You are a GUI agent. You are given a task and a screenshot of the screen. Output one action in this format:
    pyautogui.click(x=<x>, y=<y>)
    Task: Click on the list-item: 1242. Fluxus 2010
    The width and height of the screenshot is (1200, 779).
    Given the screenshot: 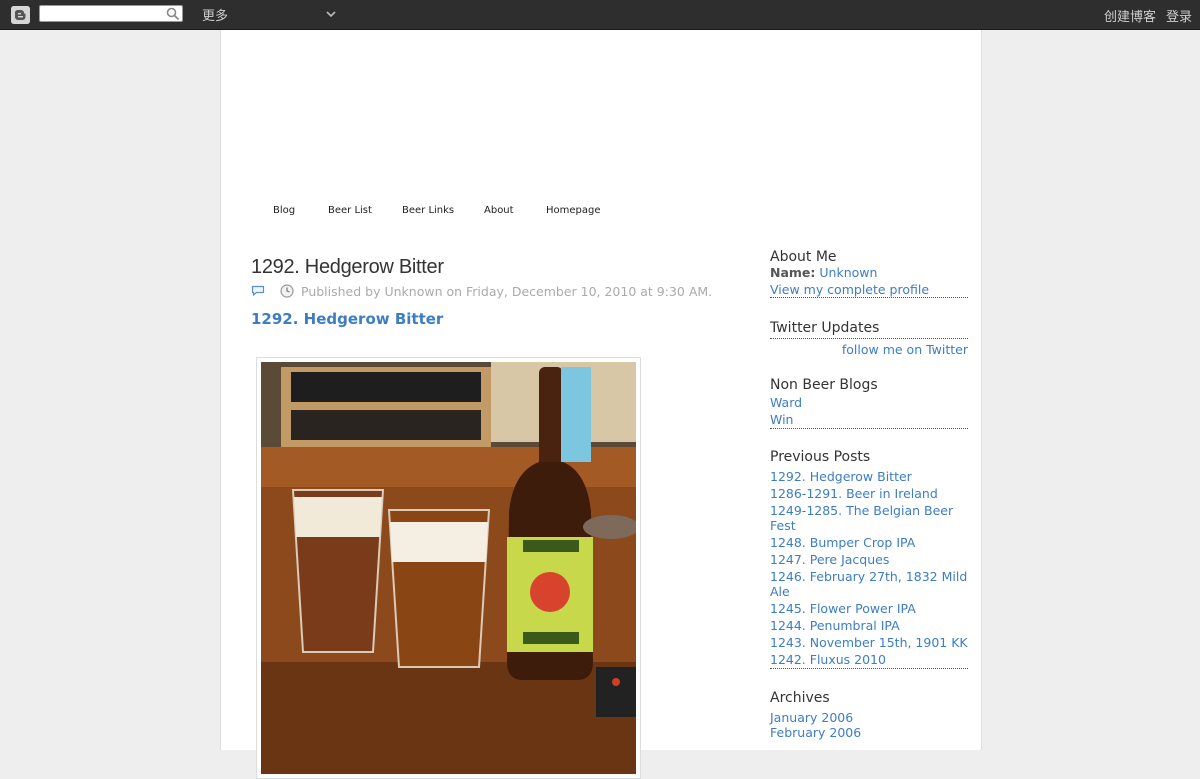 What is the action you would take?
    pyautogui.click(x=869, y=659)
    